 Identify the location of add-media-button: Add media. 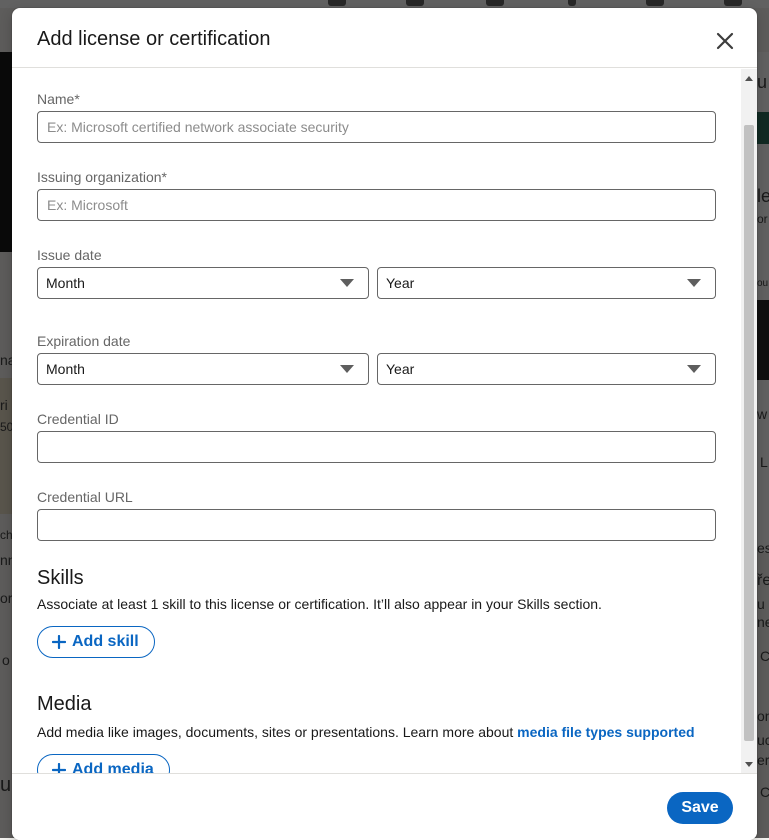
(103, 763).